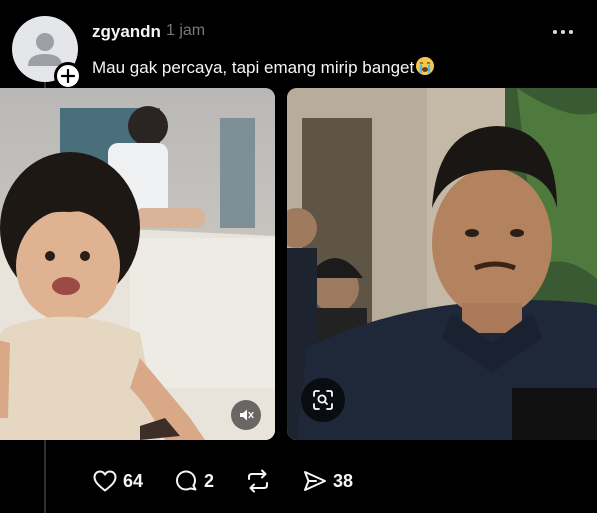 Image resolution: width=597 pixels, height=513 pixels. I want to click on repost-button, so click(258, 481).